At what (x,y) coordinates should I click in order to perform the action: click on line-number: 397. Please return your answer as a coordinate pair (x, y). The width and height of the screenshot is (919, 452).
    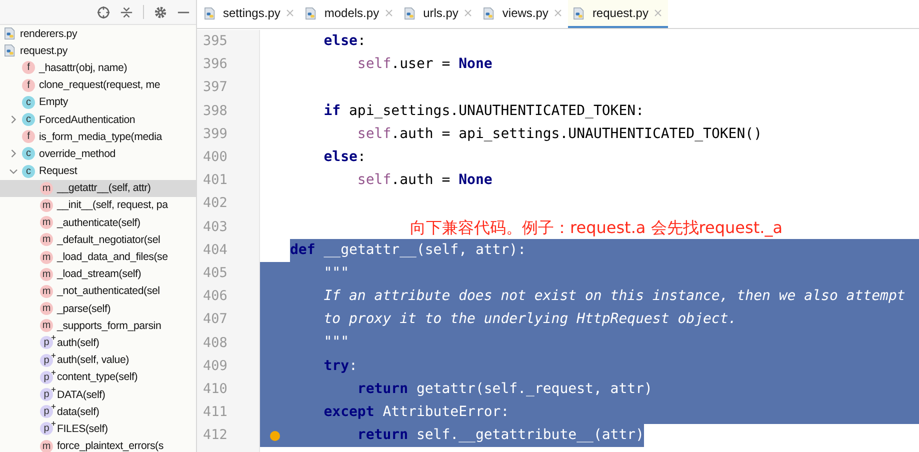
    Looking at the image, I should click on (215, 87).